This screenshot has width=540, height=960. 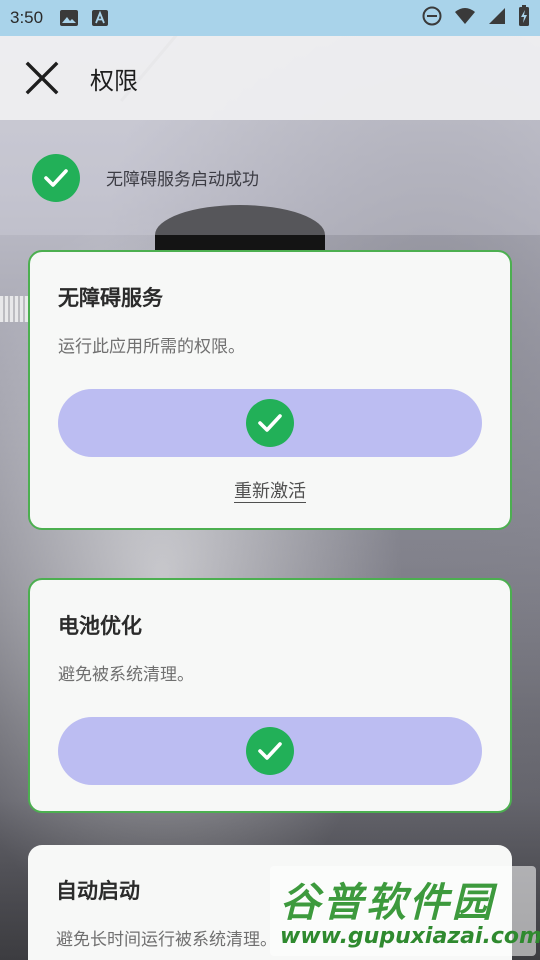 What do you see at coordinates (432, 18) in the screenshot?
I see `do-not-disturb-icon` at bounding box center [432, 18].